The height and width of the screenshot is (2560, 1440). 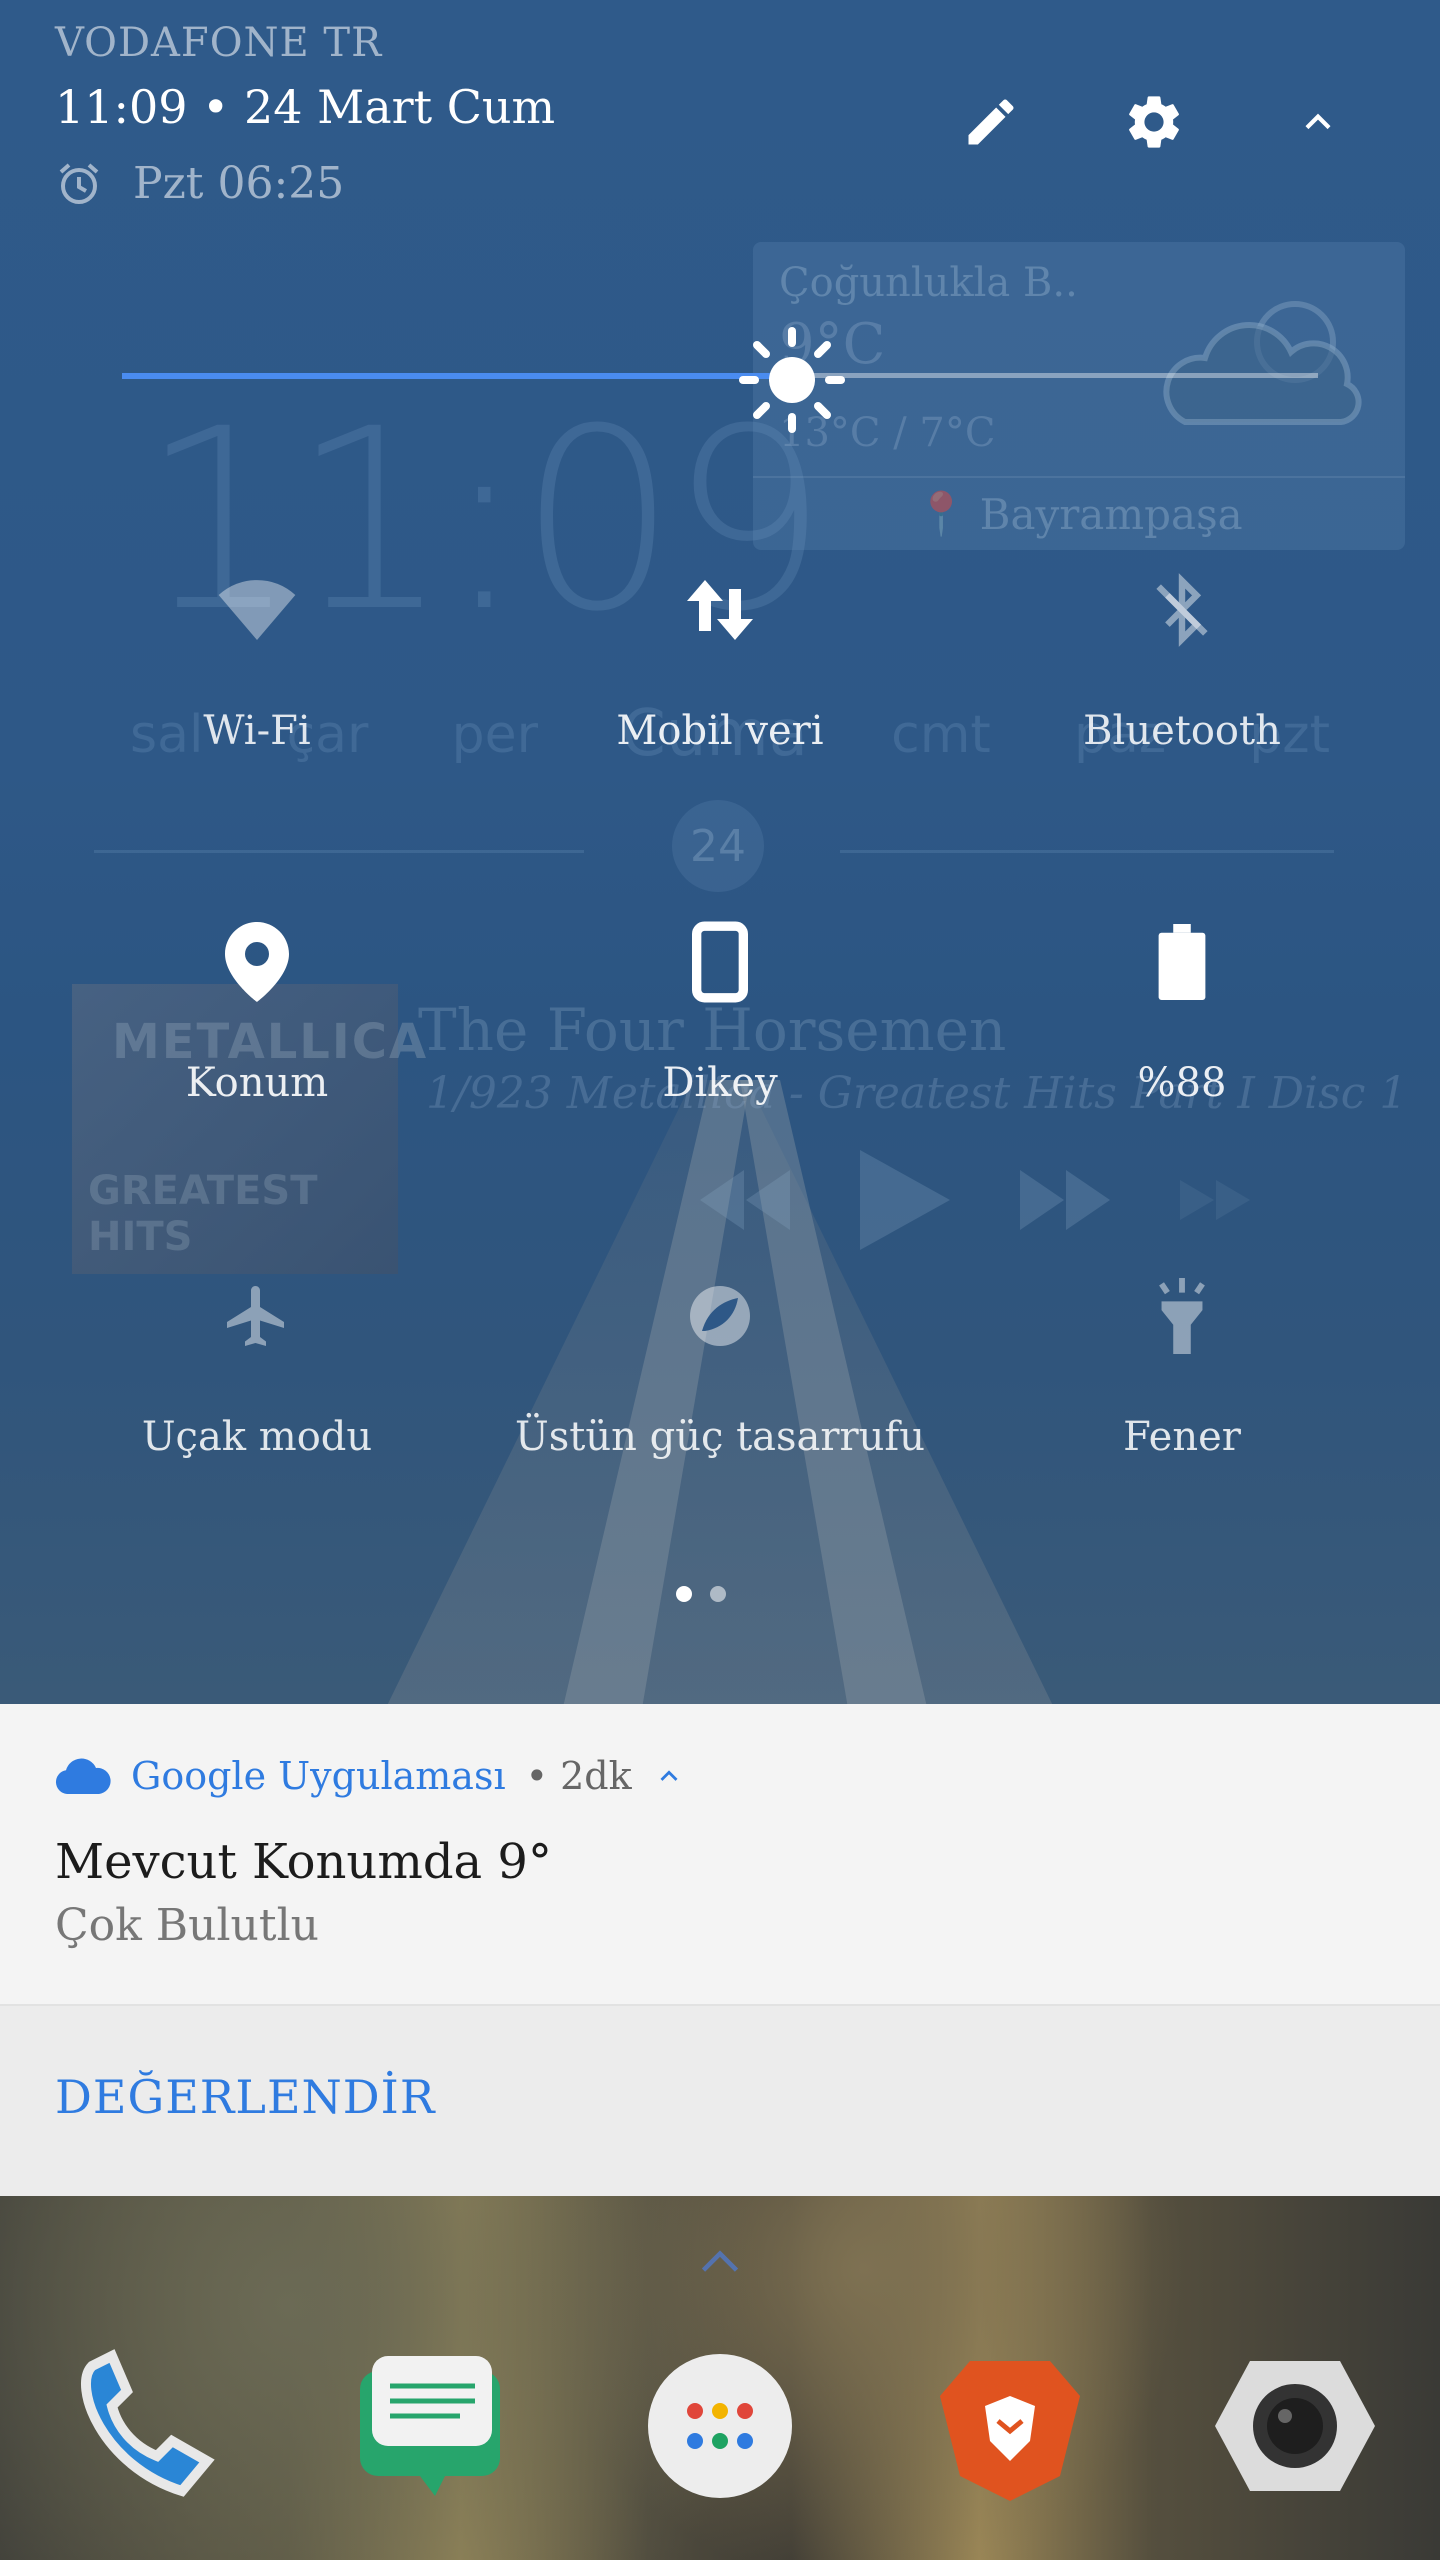 I want to click on next-alarm: Pzt 06:25, so click(x=199, y=183).